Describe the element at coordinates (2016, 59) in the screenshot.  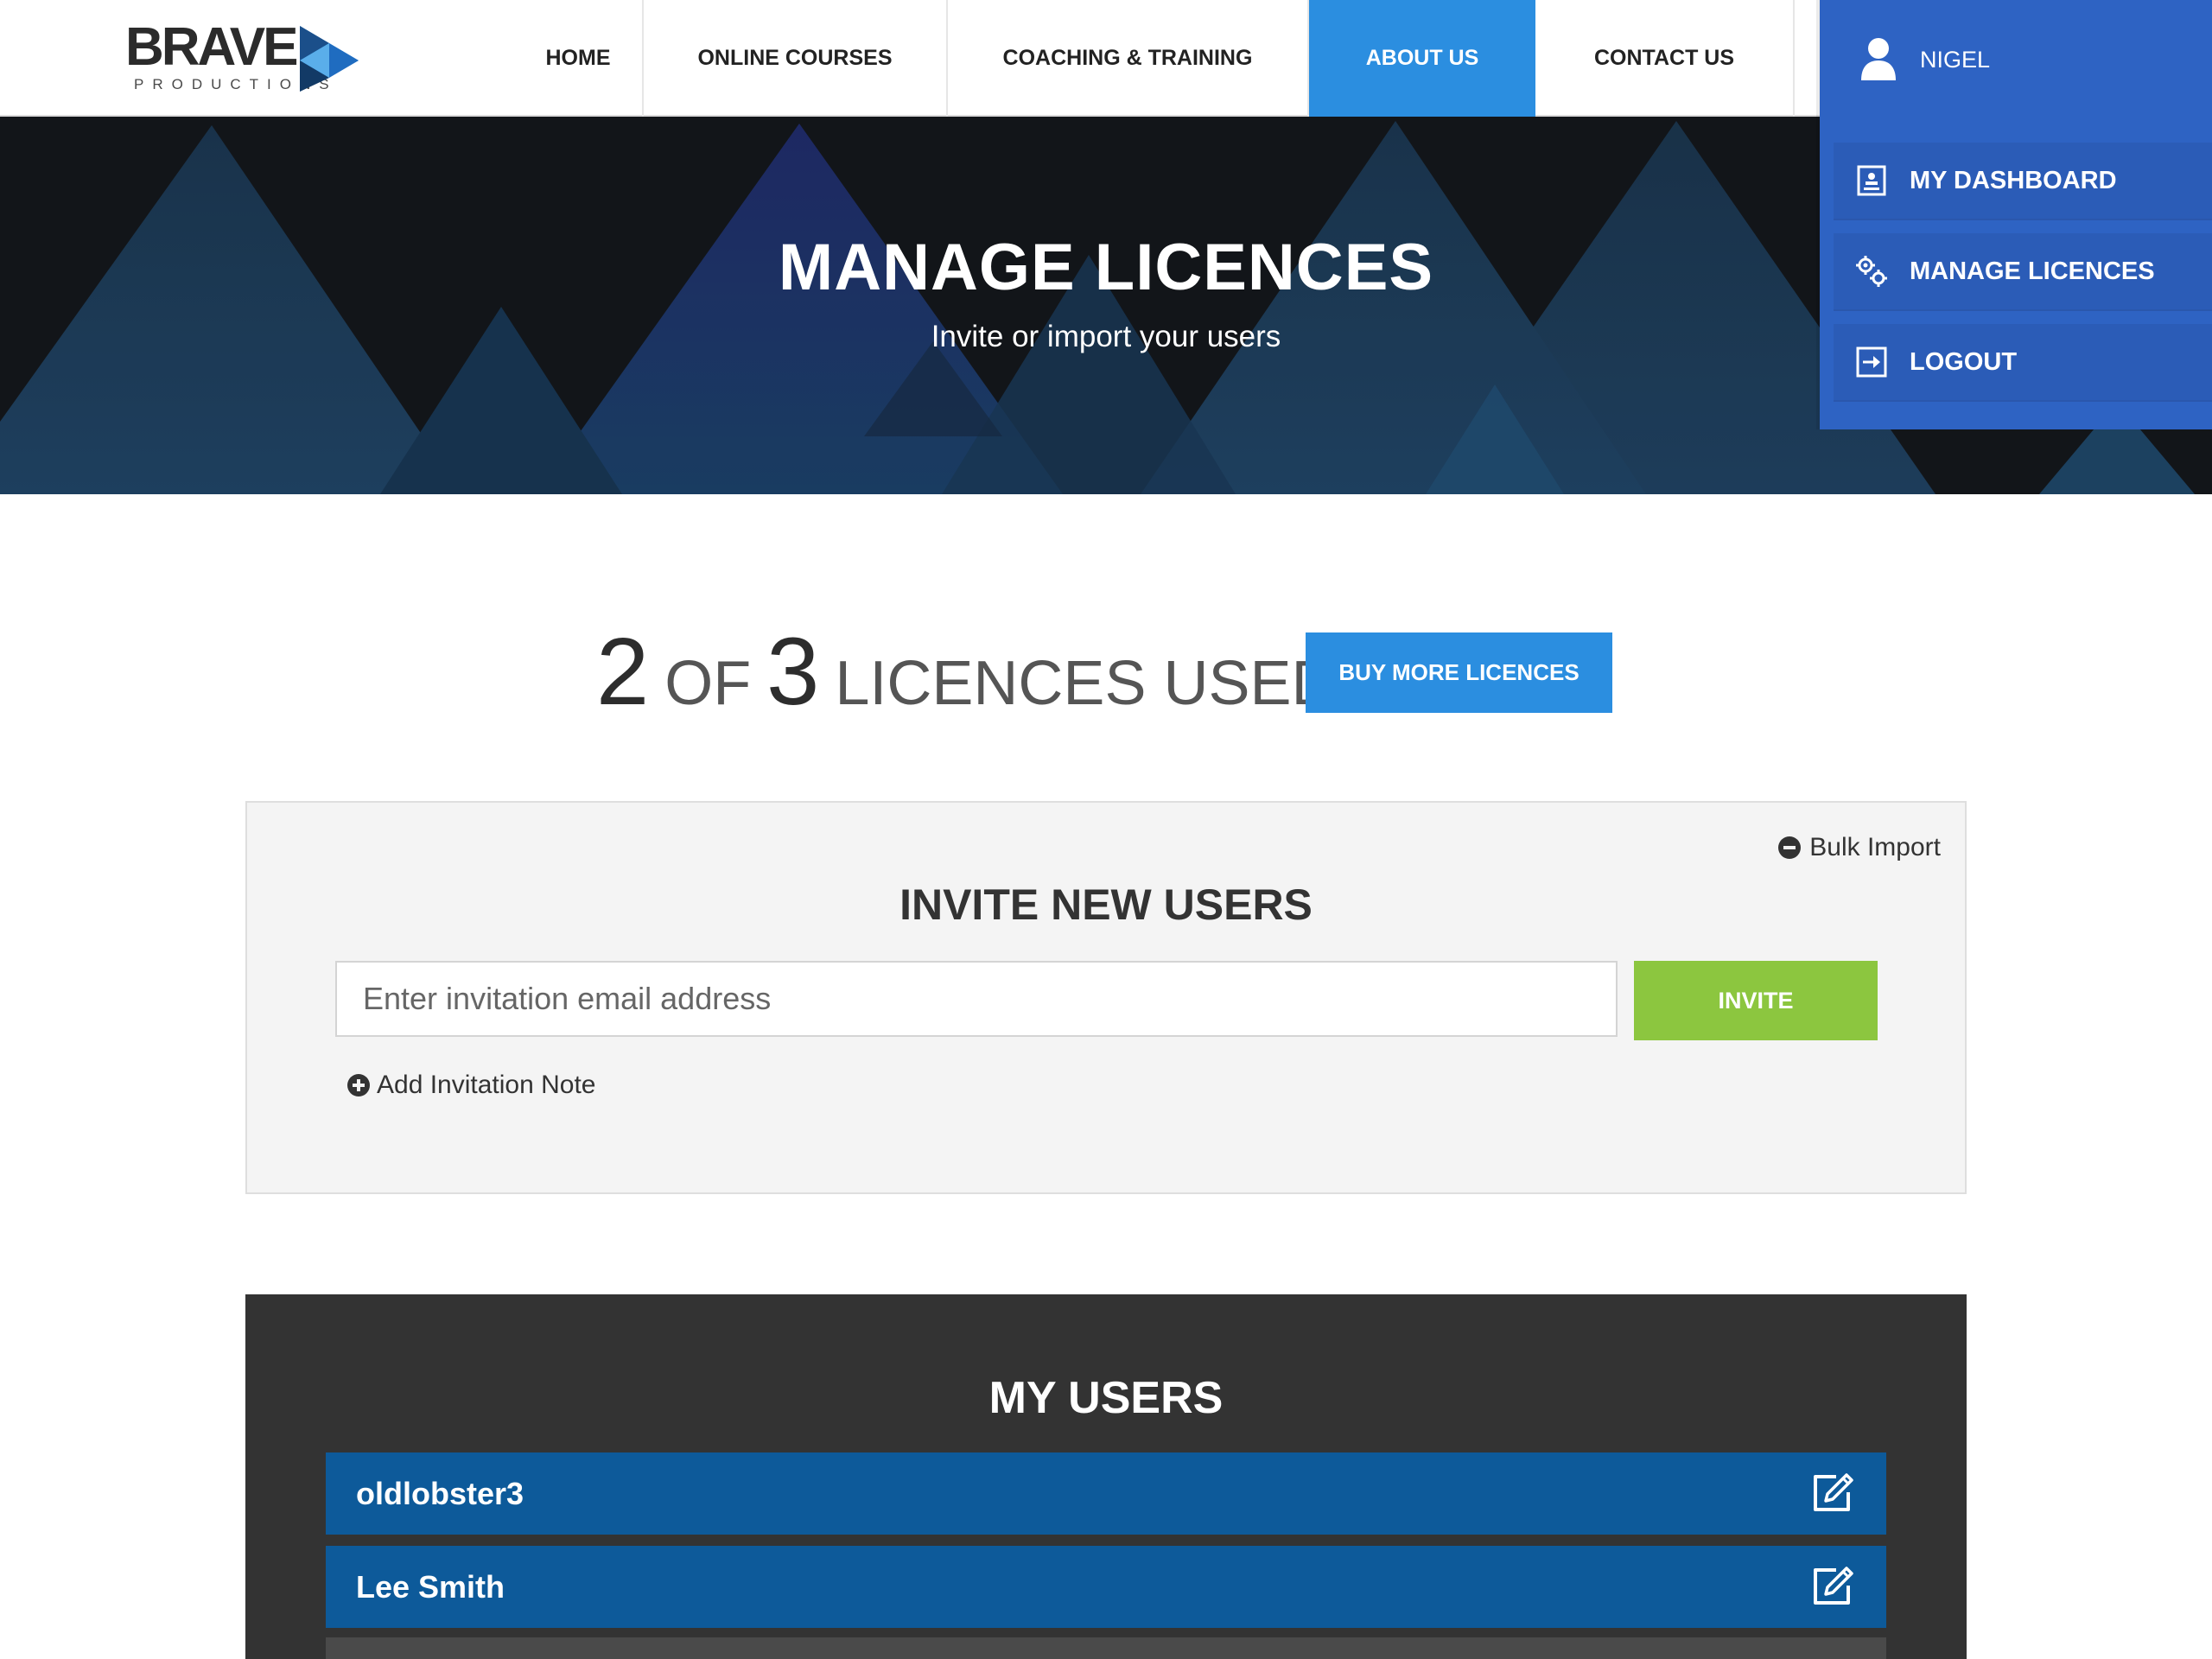
I see `user-menu-toggle: NIGEL` at that location.